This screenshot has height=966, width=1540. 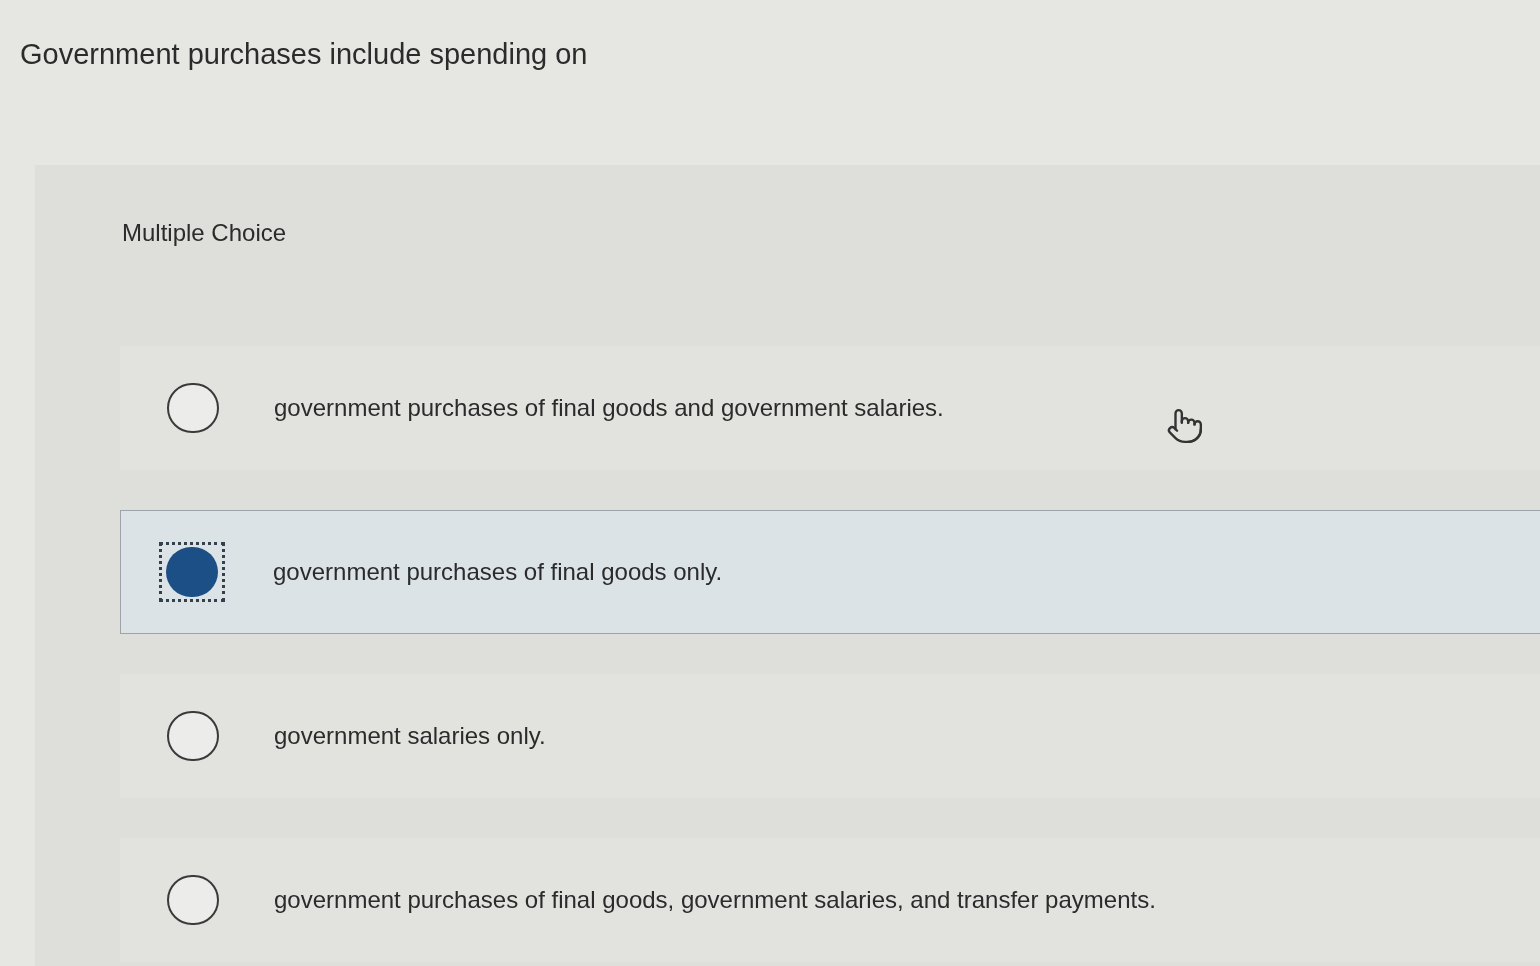 I want to click on option-text: government salaries only., so click(x=410, y=736).